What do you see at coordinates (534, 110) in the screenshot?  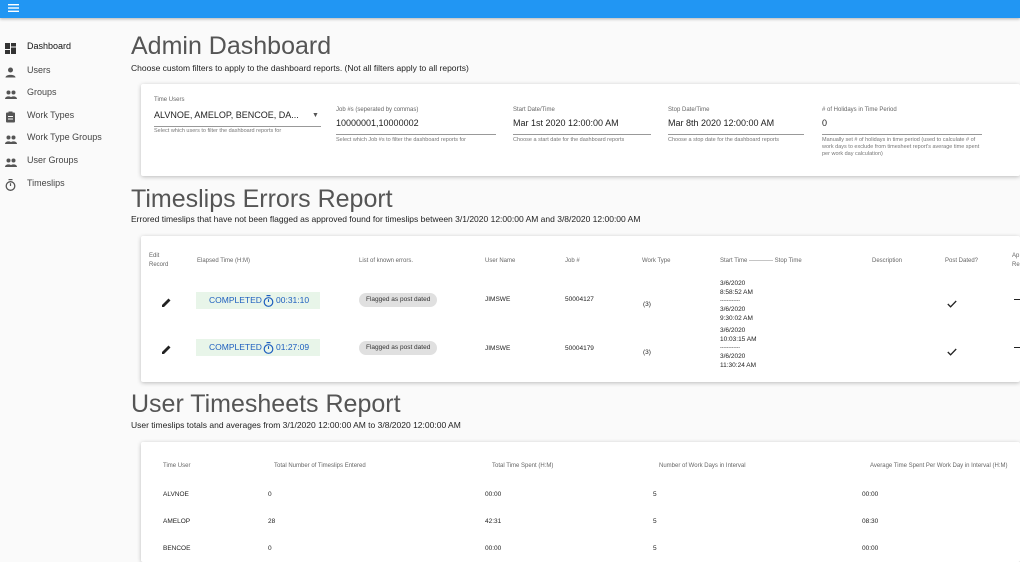 I see `start-date-label: Start Date/Time` at bounding box center [534, 110].